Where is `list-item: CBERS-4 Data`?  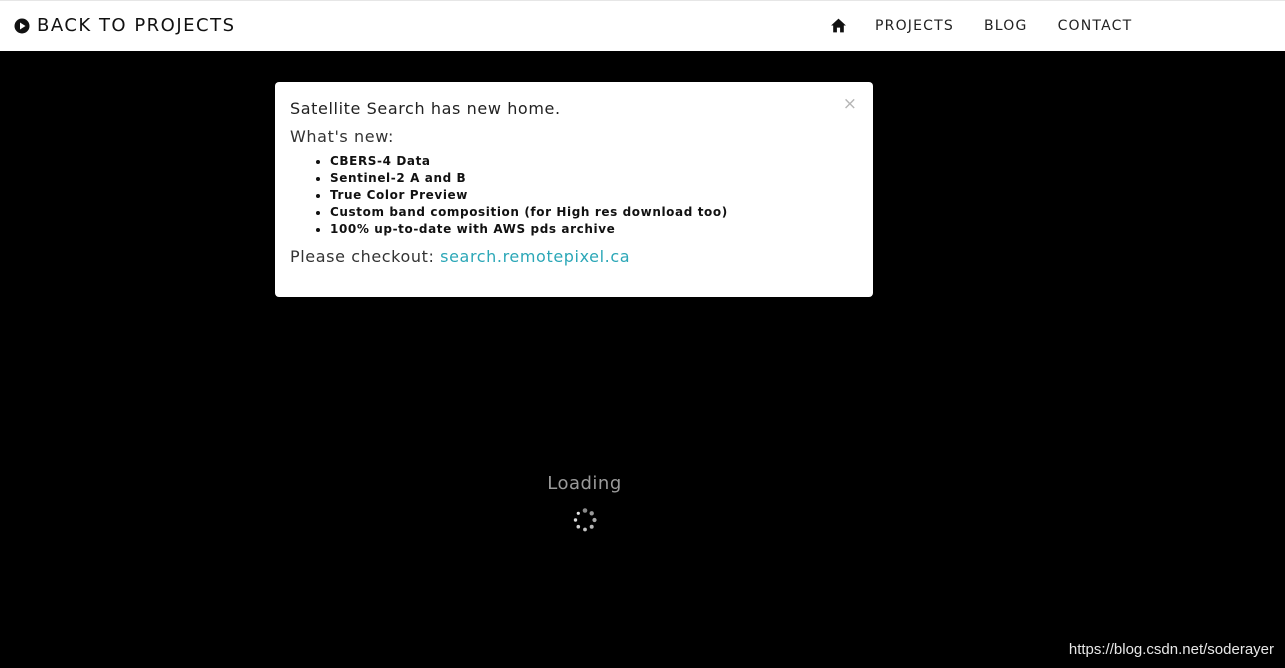 list-item: CBERS-4 Data is located at coordinates (594, 161).